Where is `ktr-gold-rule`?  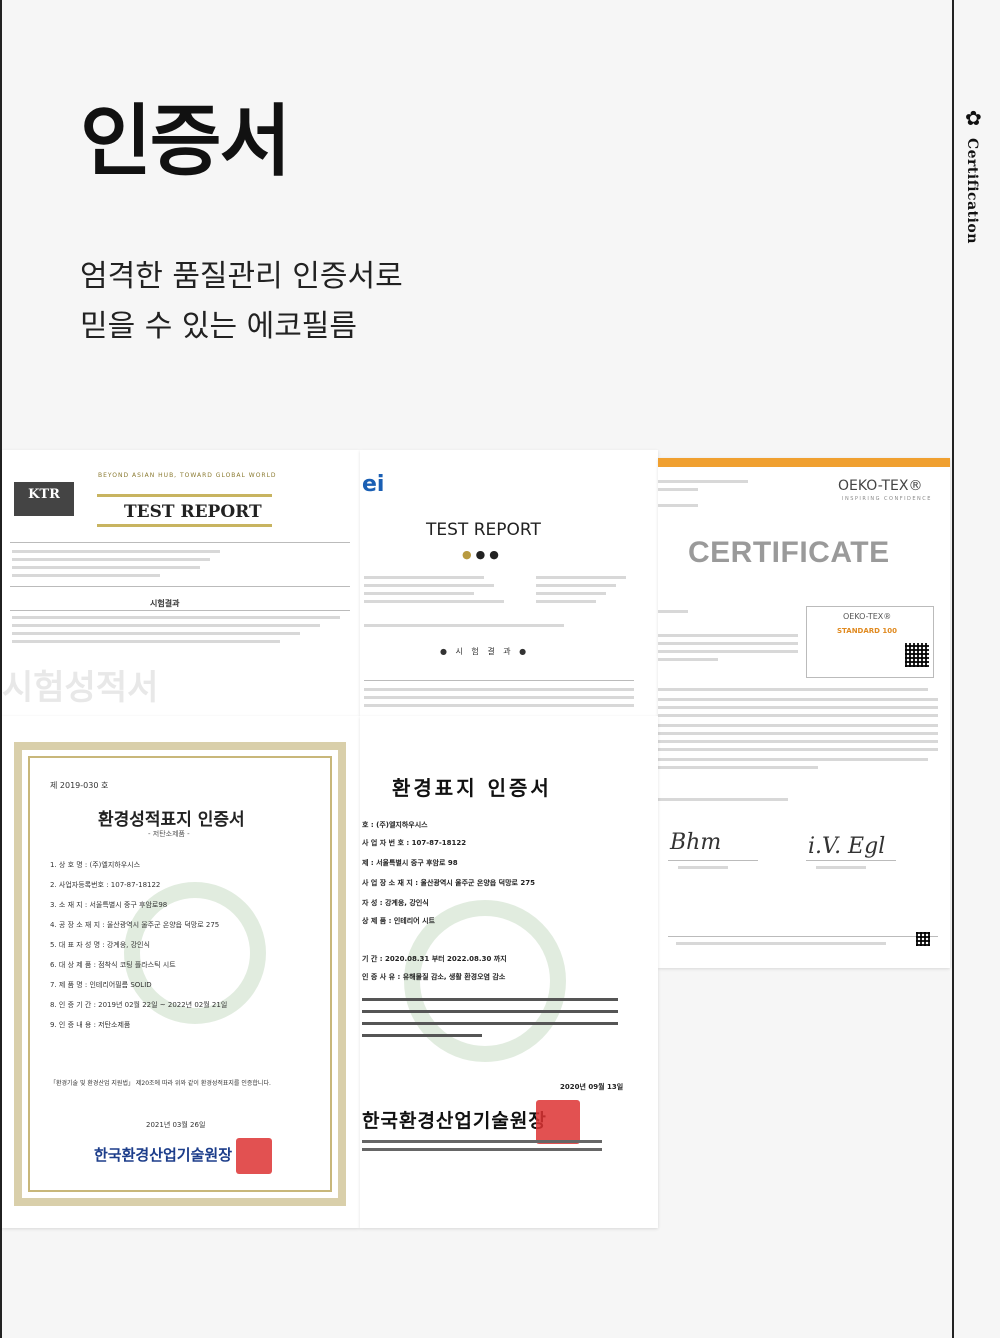 ktr-gold-rule is located at coordinates (184, 495).